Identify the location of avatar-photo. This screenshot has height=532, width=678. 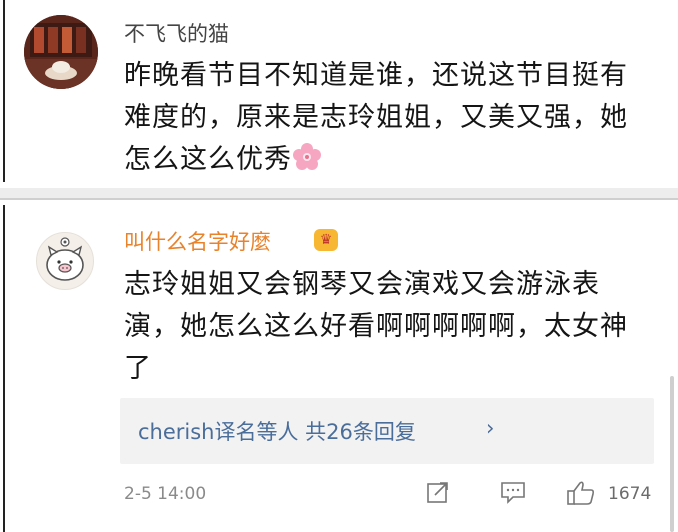
(61, 52).